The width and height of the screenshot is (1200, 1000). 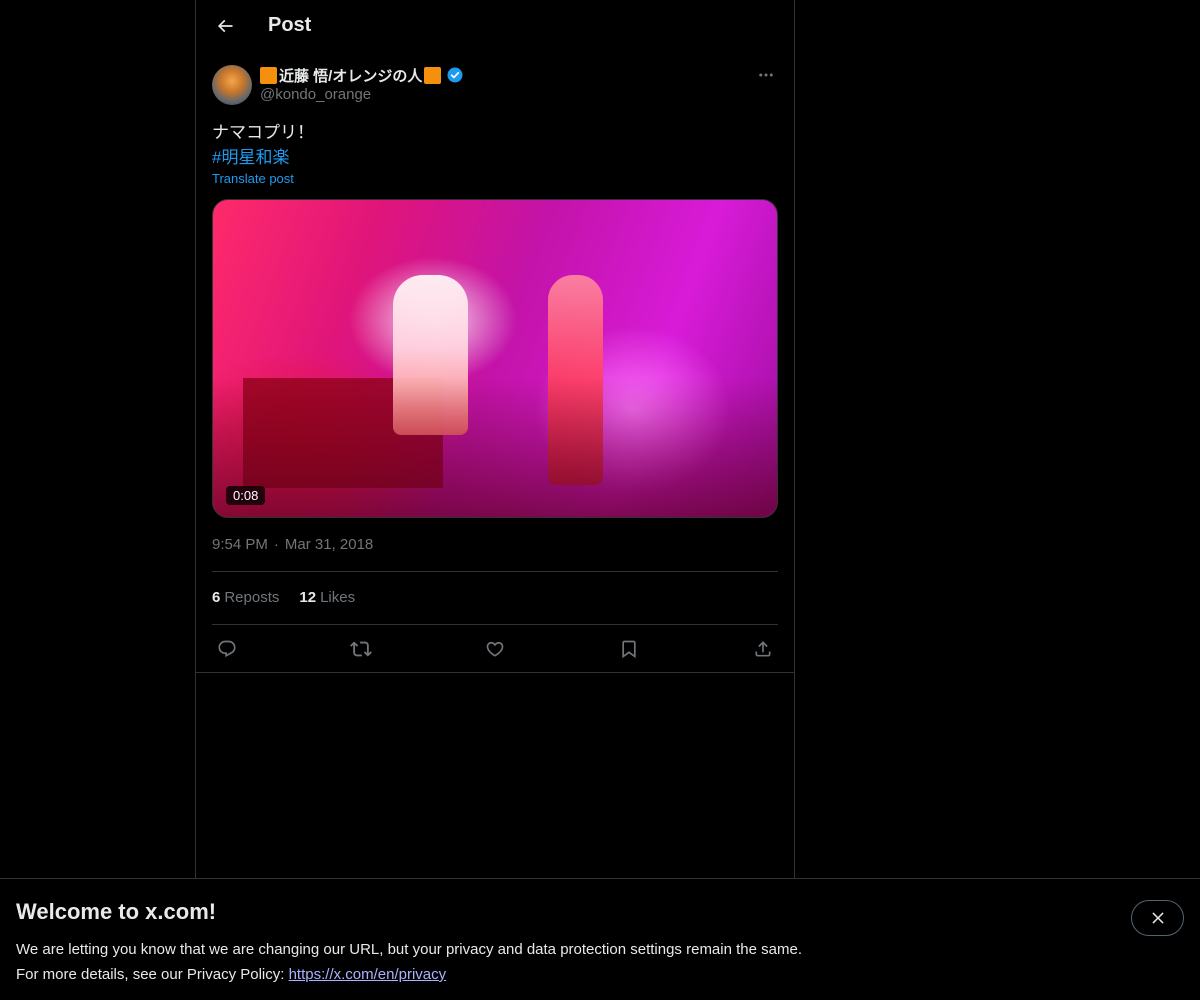 What do you see at coordinates (368, 974) in the screenshot?
I see `privacy-policy-link: https://x.com/en/privacy` at bounding box center [368, 974].